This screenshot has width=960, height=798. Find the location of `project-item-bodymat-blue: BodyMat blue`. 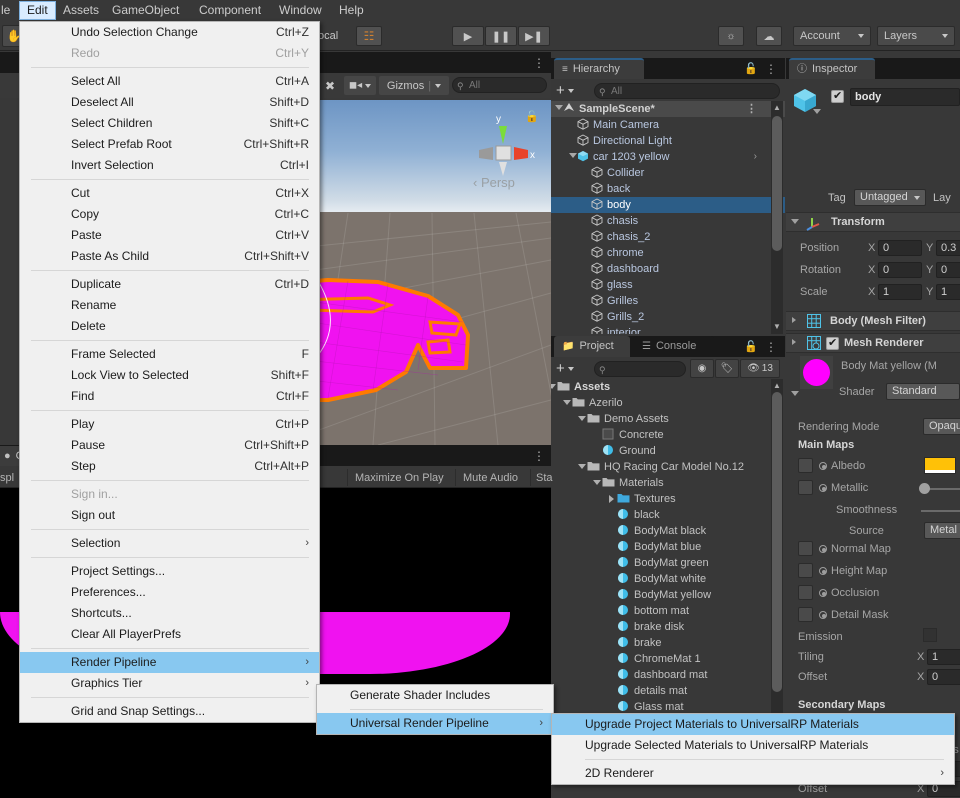

project-item-bodymat-blue: BodyMat blue is located at coordinates (668, 547).